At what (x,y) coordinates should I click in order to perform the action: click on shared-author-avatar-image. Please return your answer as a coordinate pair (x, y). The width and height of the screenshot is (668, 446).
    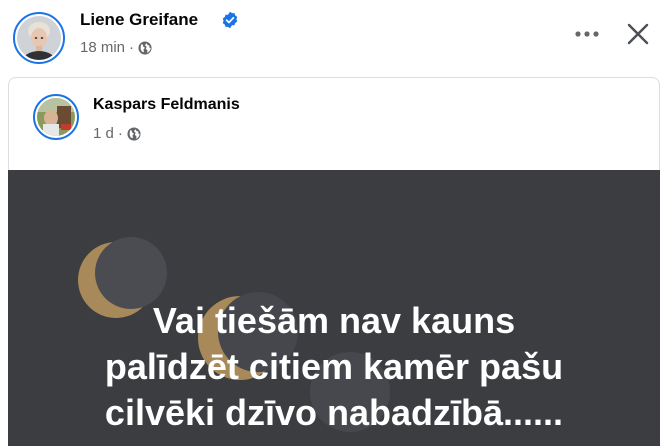
    Looking at the image, I should click on (56, 117).